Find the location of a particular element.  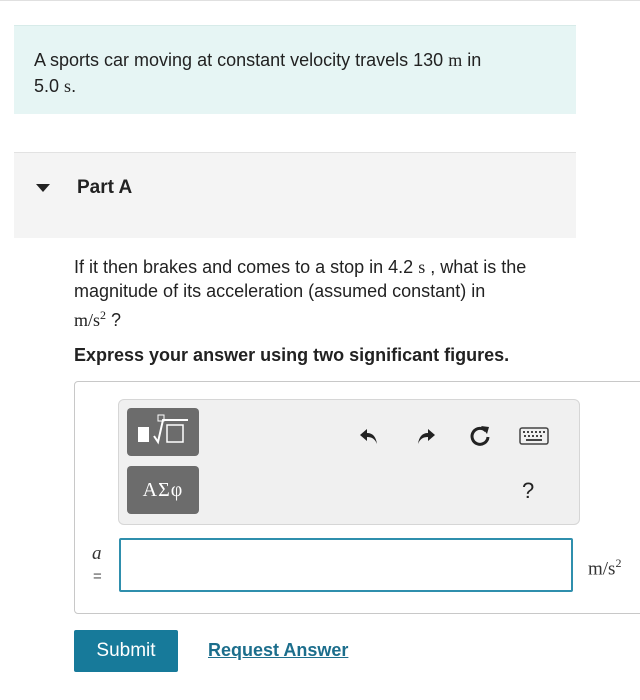

question-unit-seconds: s is located at coordinates (422, 267).